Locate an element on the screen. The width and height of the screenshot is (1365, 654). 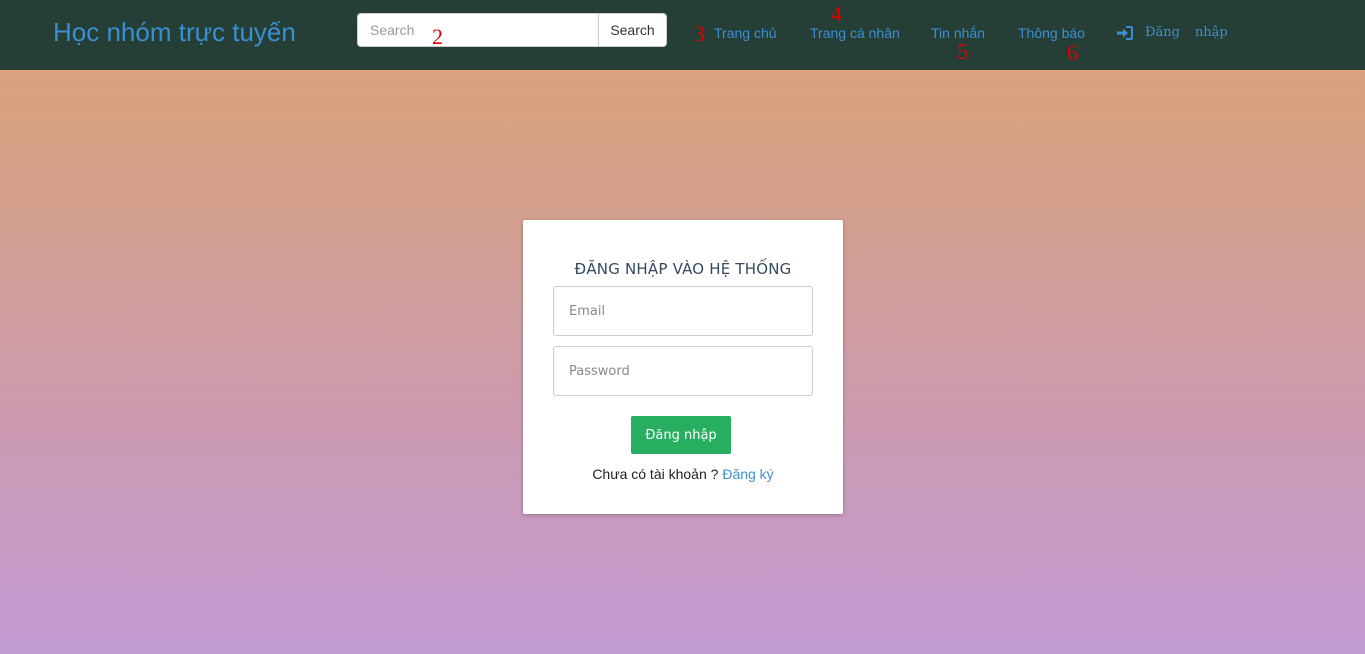
annotation-marker-3: 3 is located at coordinates (699, 33).